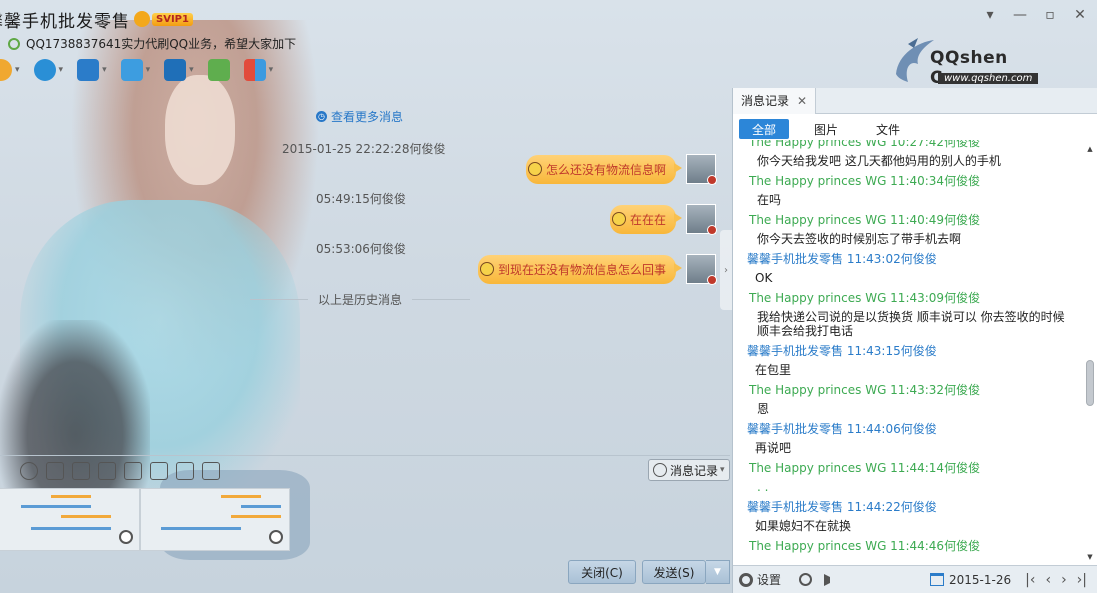 The image size is (1097, 593). I want to click on tab-message-log: 消息记录 ✕, so click(775, 100).